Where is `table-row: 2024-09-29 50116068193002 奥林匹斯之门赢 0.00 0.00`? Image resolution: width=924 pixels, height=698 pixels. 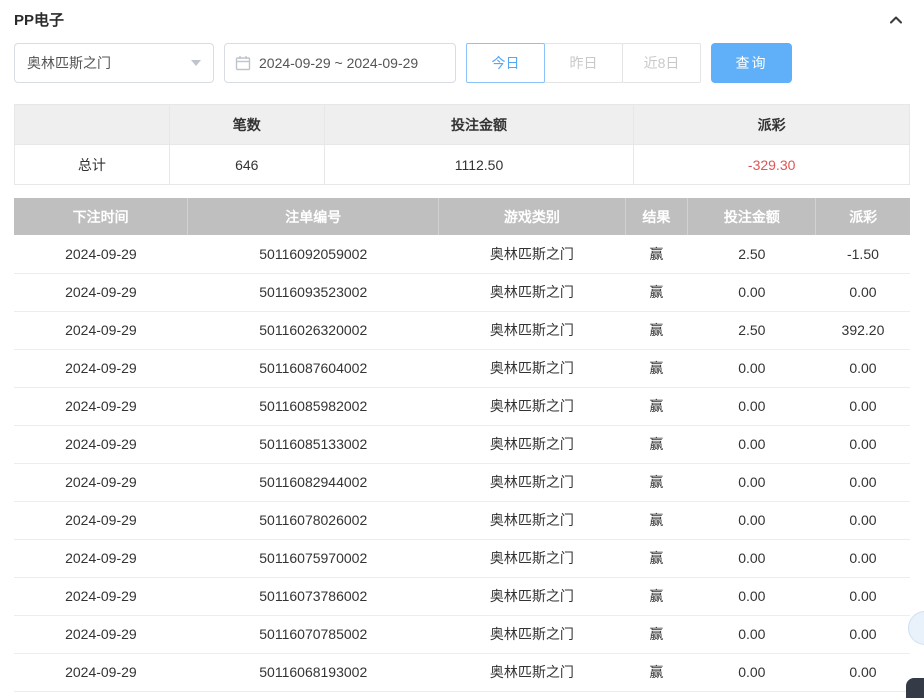 table-row: 2024-09-29 50116068193002 奥林匹斯之门赢 0.00 0.00 is located at coordinates (462, 672).